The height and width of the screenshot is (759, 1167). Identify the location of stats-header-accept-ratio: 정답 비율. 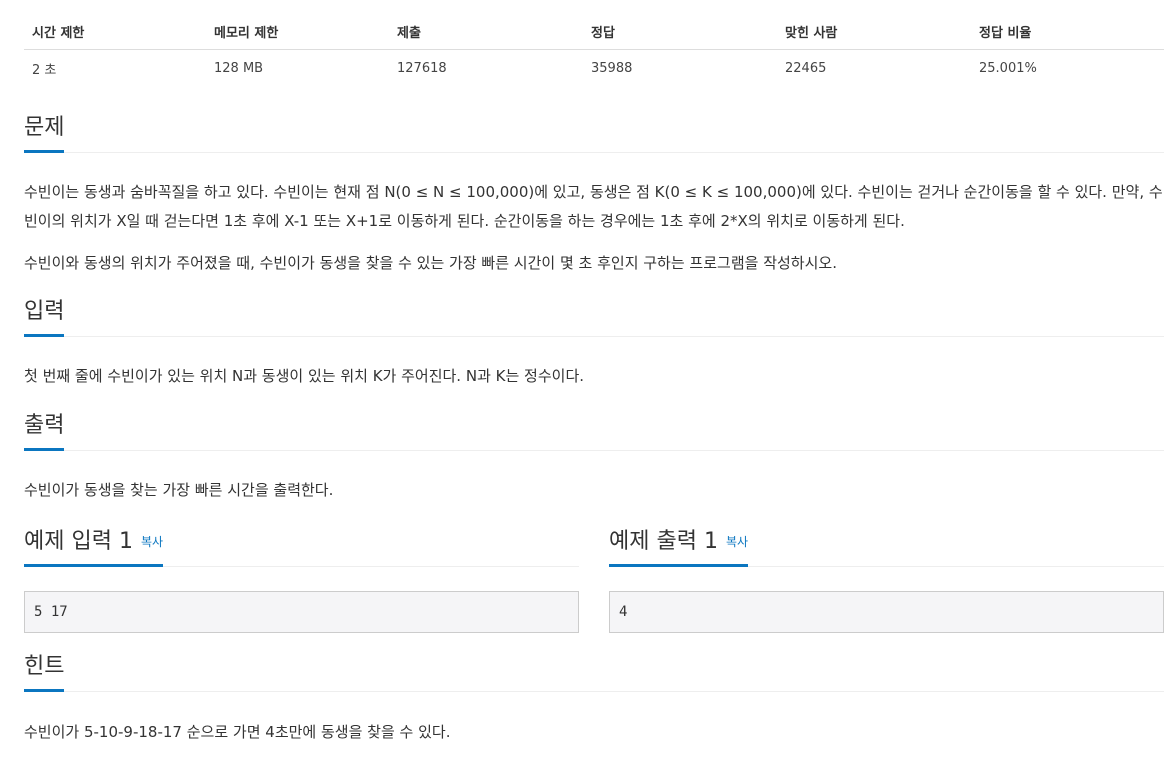
(1005, 33).